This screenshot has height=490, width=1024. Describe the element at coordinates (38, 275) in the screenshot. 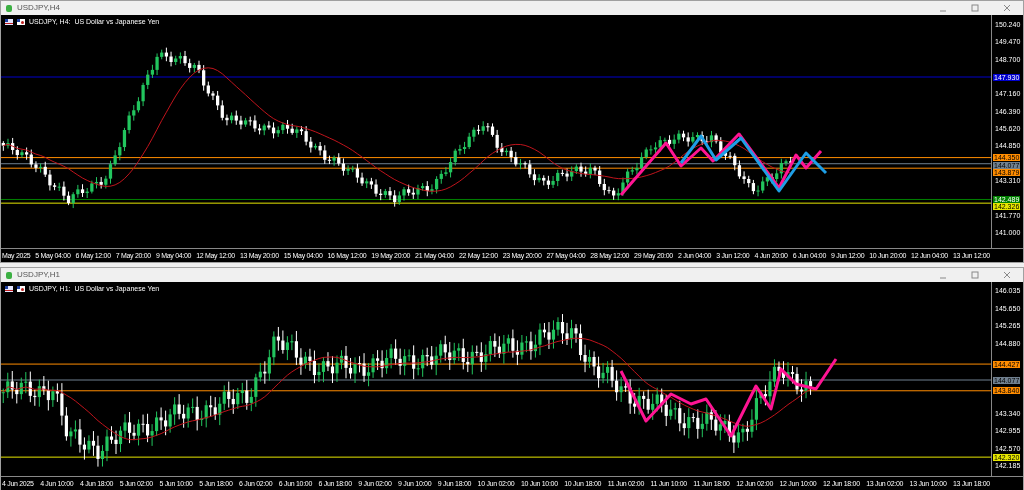

I see `window-title: USDJPY,H1` at that location.